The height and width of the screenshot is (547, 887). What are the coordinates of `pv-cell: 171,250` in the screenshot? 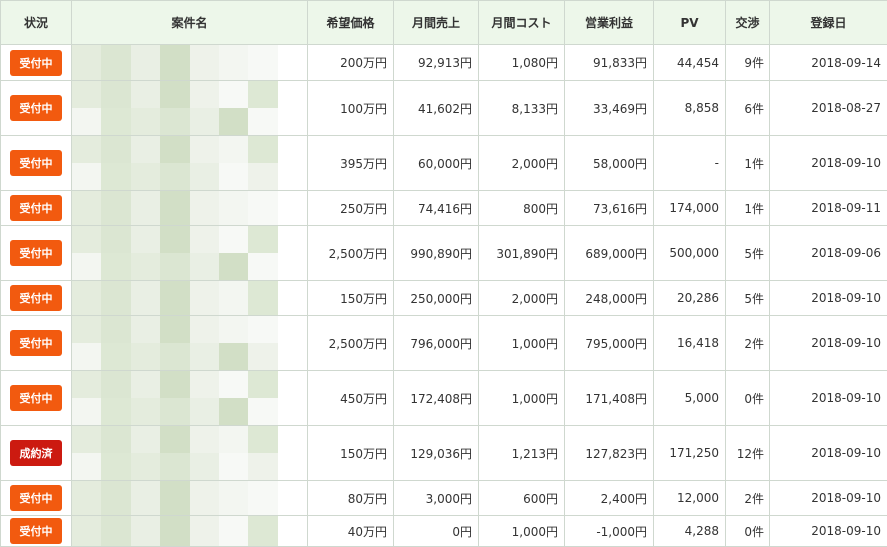 It's located at (690, 453).